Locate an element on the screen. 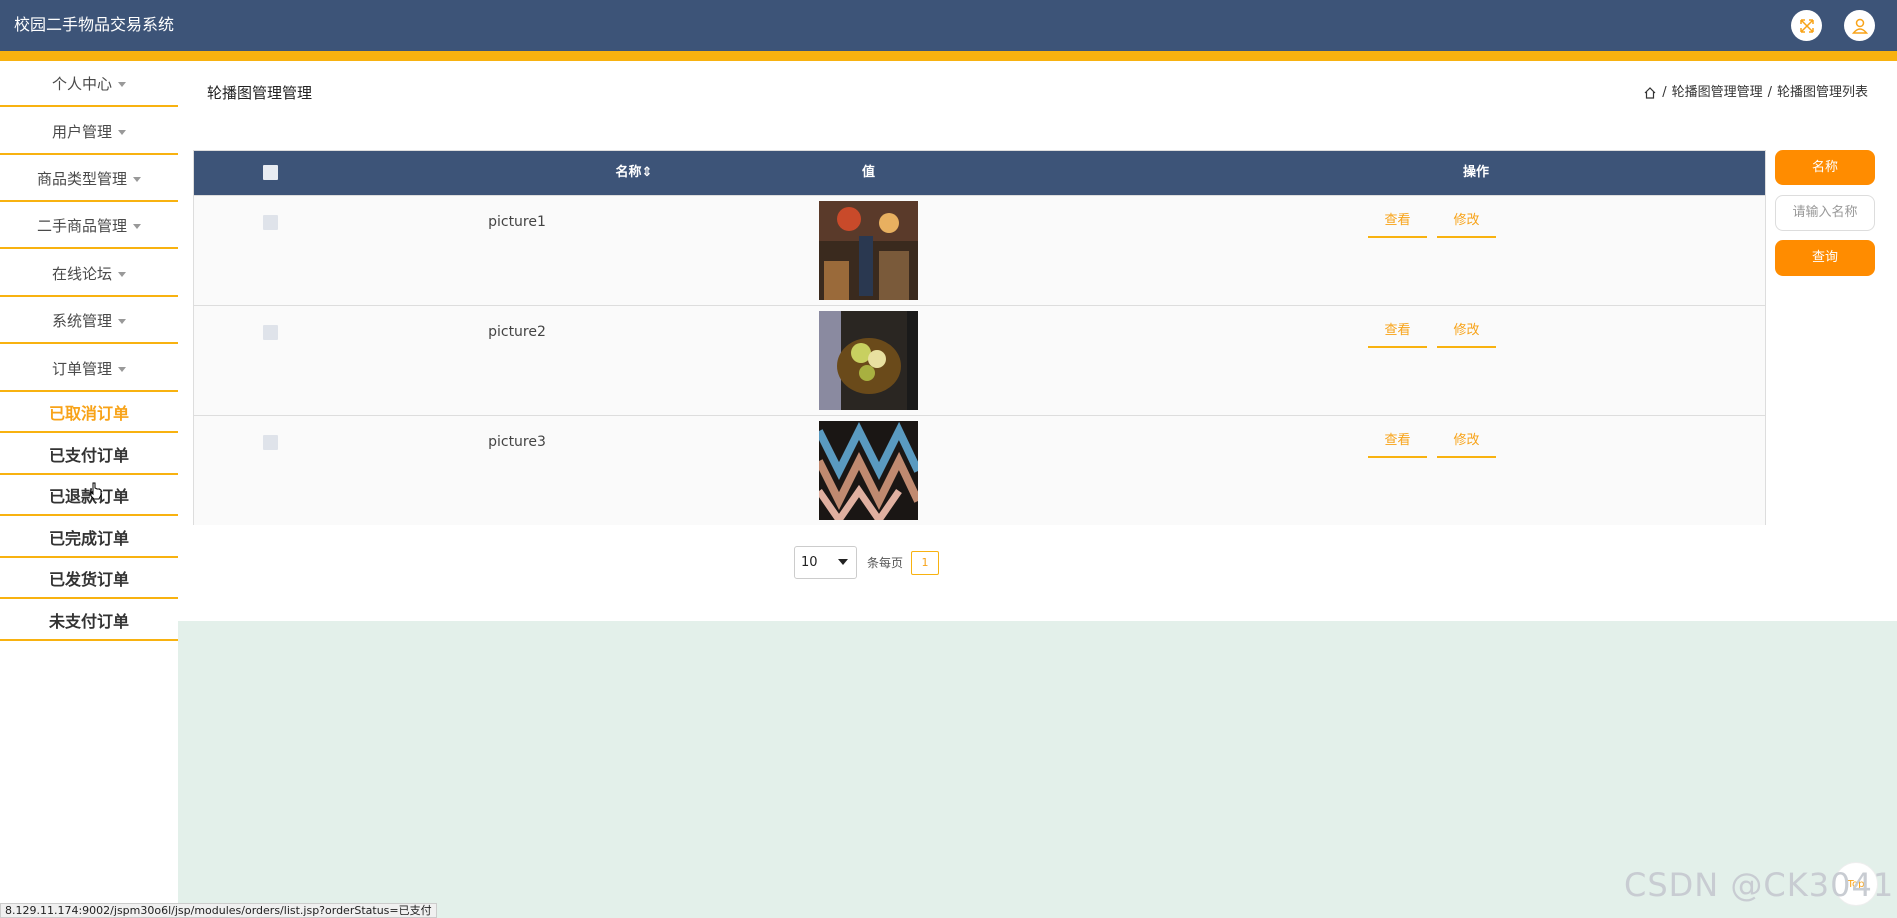 Image resolution: width=1897 pixels, height=918 pixels. breadcrumb: / 轮播图管理管理 / 轮播图管理列表 is located at coordinates (1755, 93).